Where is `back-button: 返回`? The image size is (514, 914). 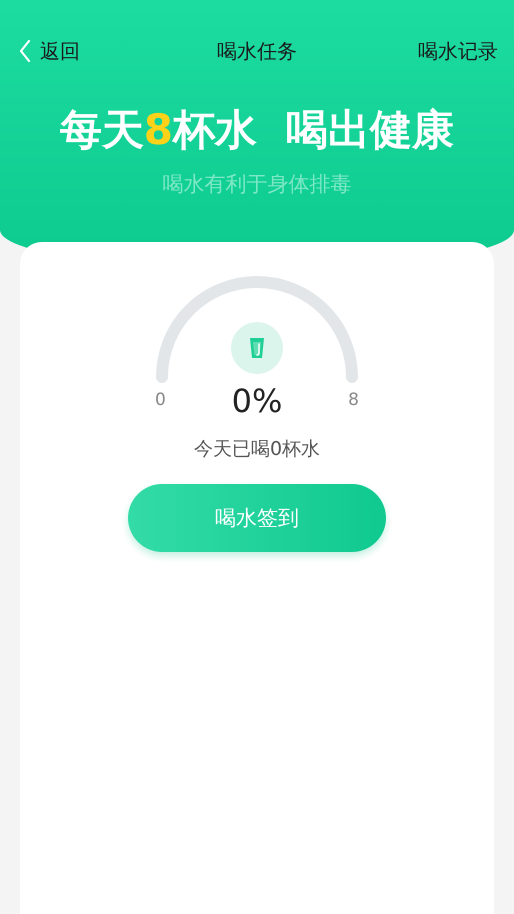
back-button: 返回 is located at coordinates (49, 51).